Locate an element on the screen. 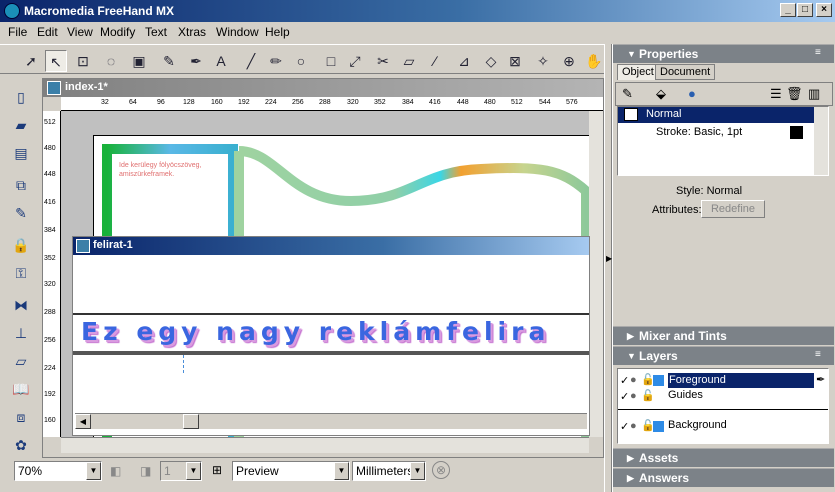  tab-document: Document is located at coordinates (685, 72).